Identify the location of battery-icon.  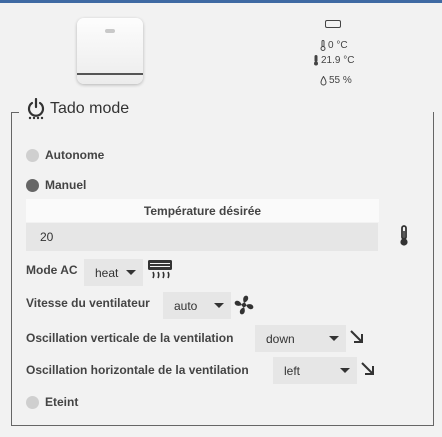
(333, 24).